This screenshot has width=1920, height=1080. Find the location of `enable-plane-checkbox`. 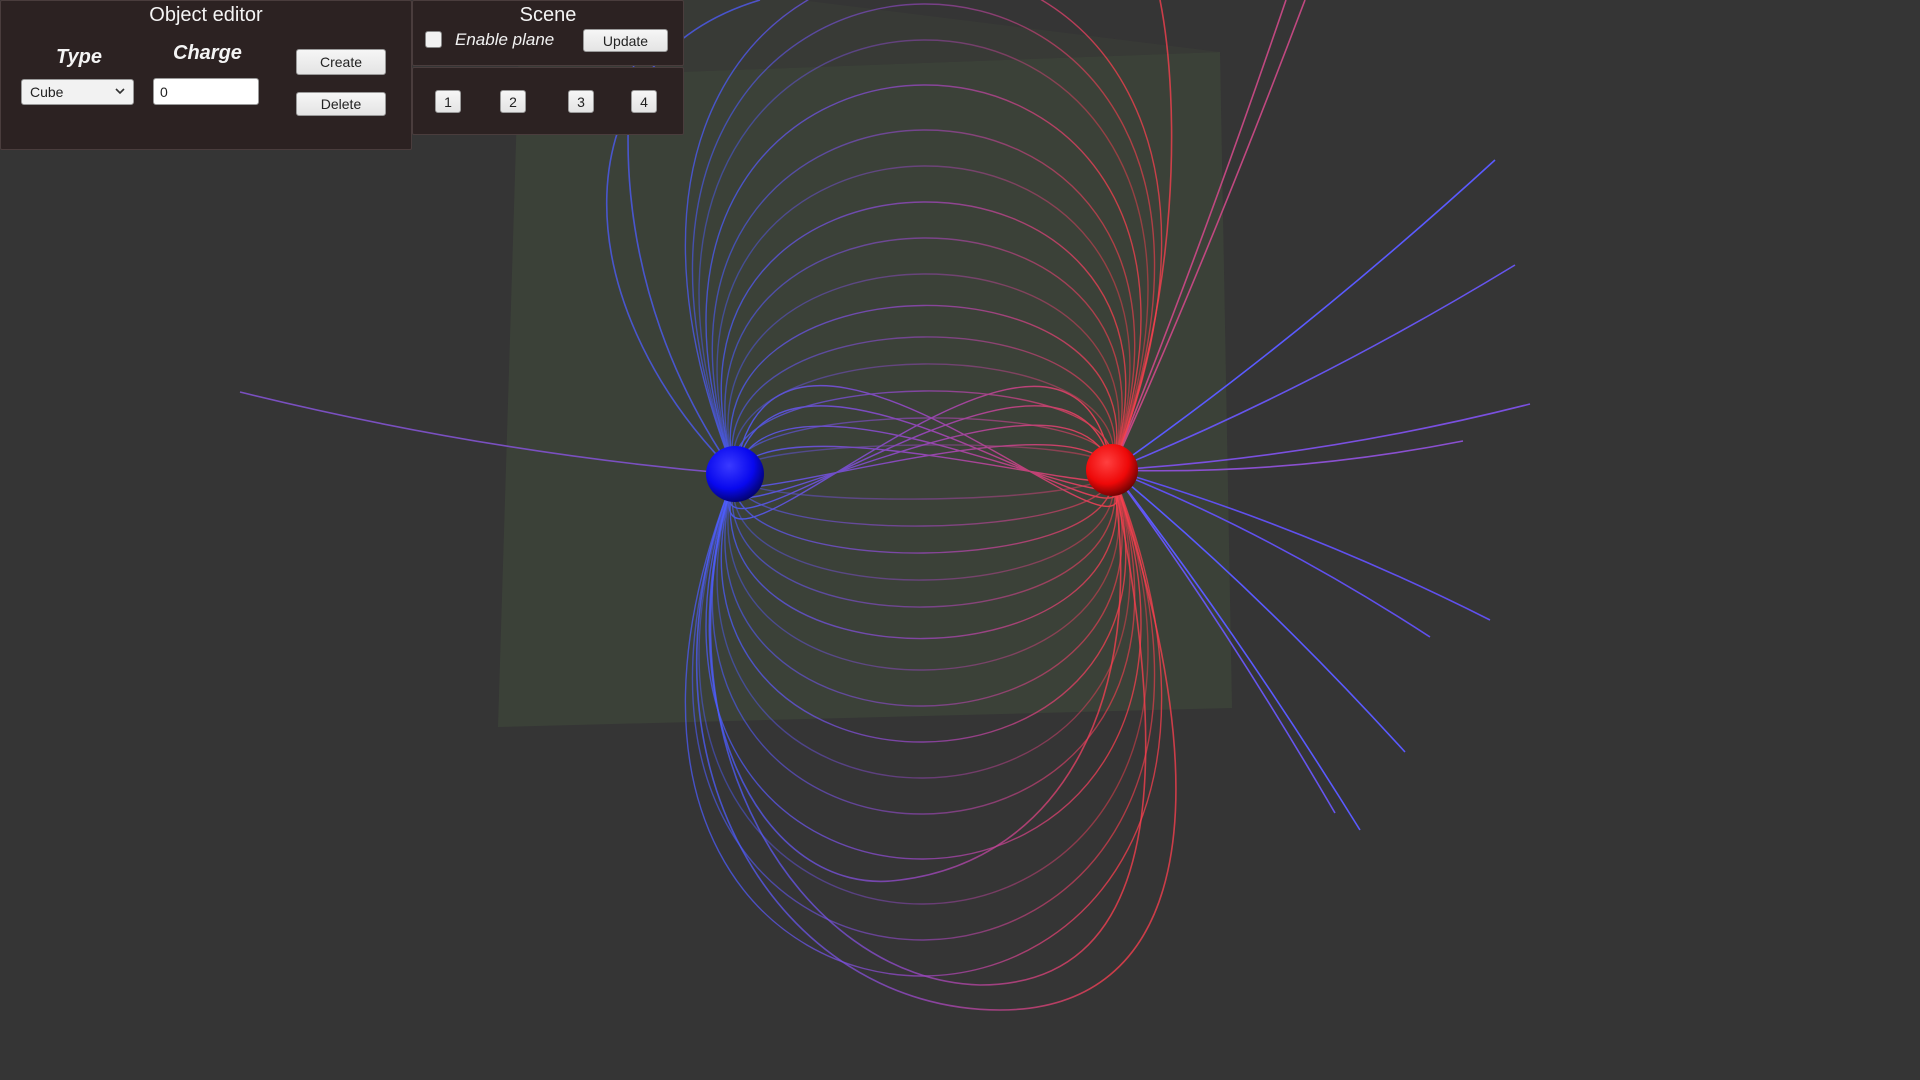

enable-plane-checkbox is located at coordinates (433, 39).